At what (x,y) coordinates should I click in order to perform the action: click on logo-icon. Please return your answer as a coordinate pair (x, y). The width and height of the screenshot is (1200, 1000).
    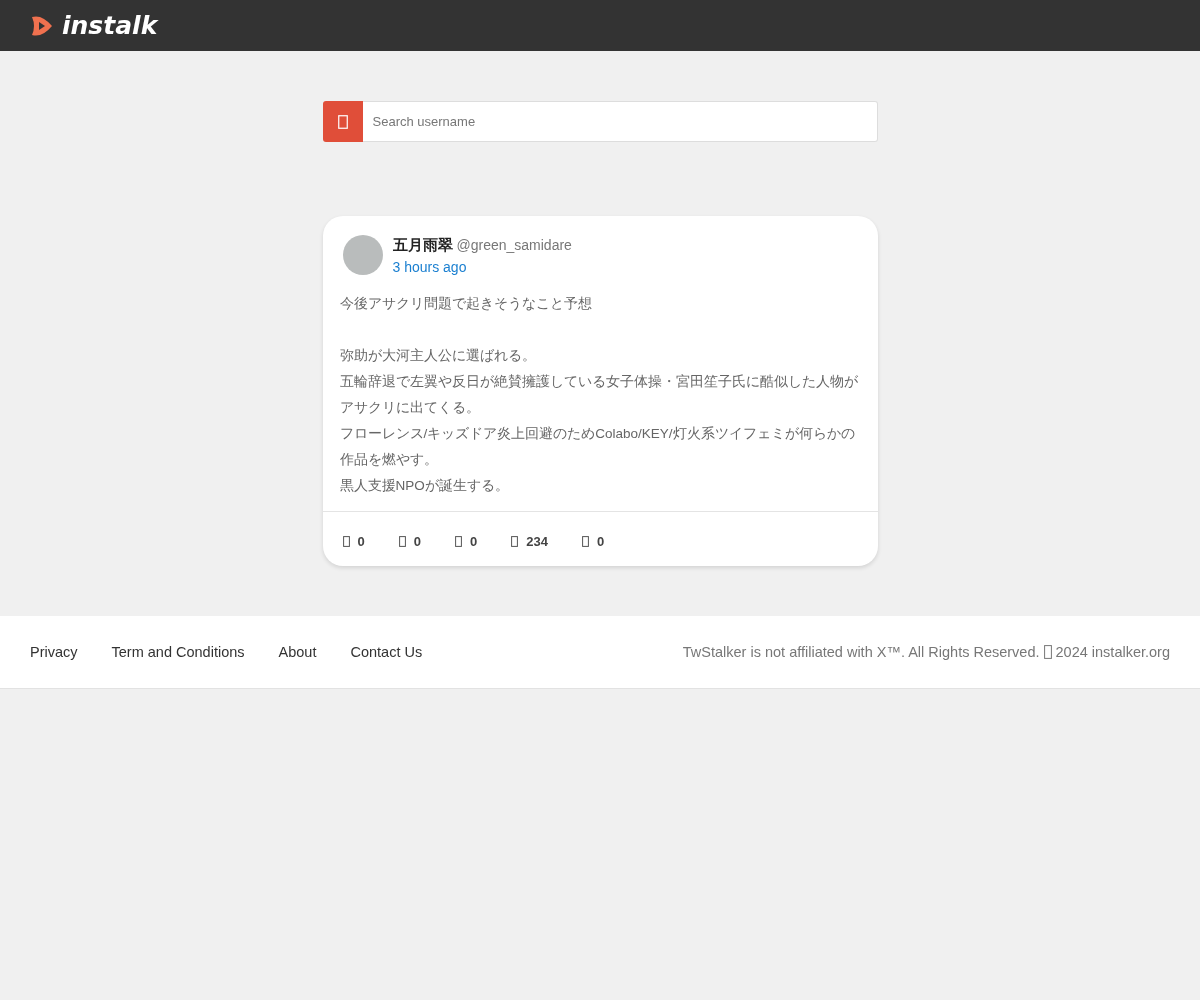
    Looking at the image, I should click on (42, 25).